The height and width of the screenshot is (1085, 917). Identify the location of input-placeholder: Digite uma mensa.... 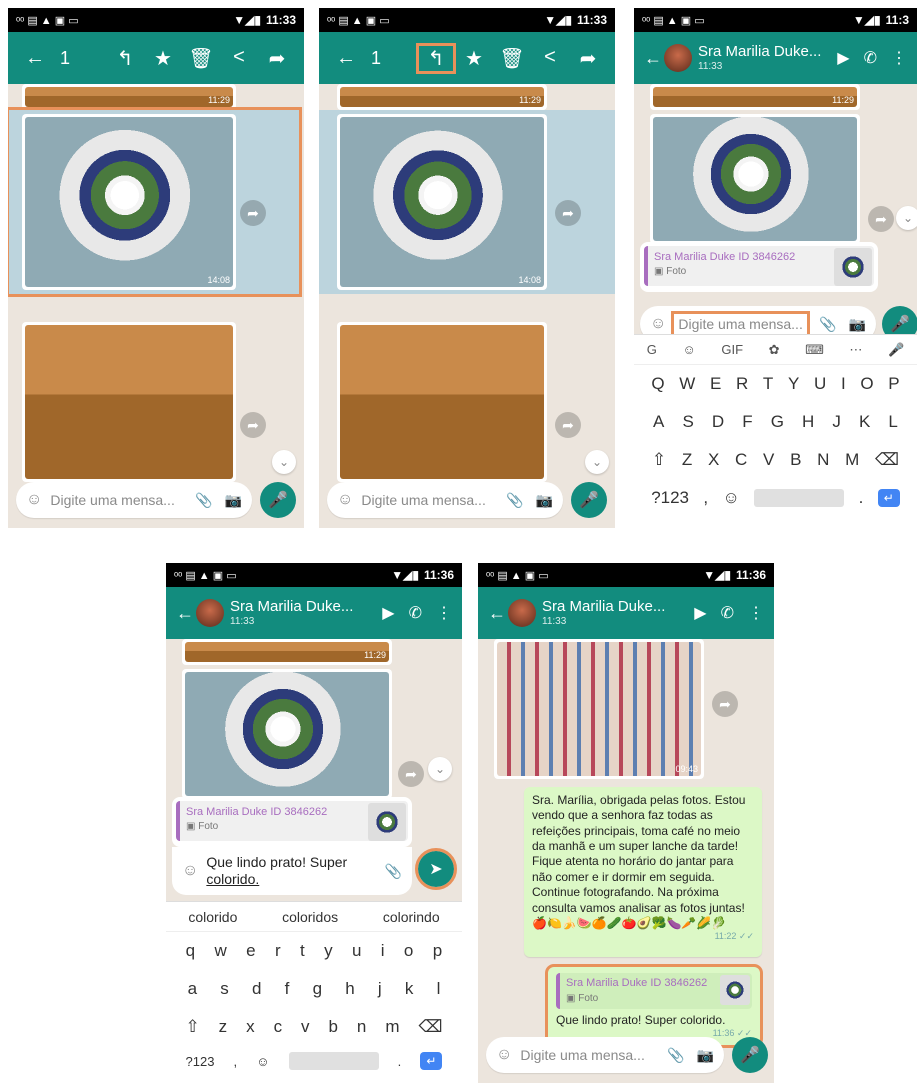
(740, 324).